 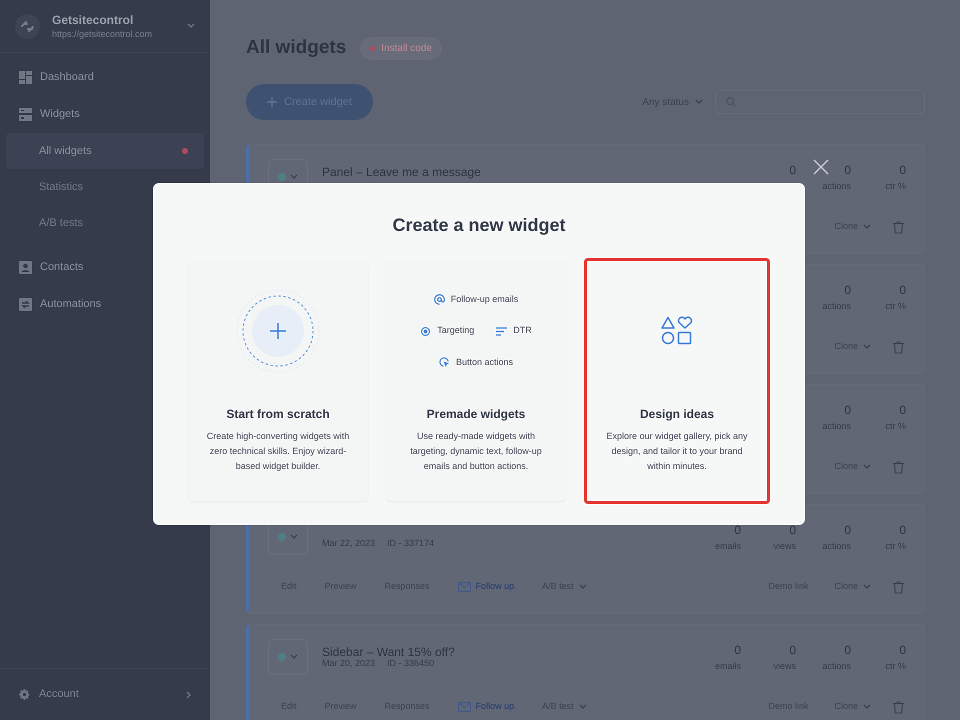 What do you see at coordinates (447, 331) in the screenshot?
I see `feature-label: Targeting` at bounding box center [447, 331].